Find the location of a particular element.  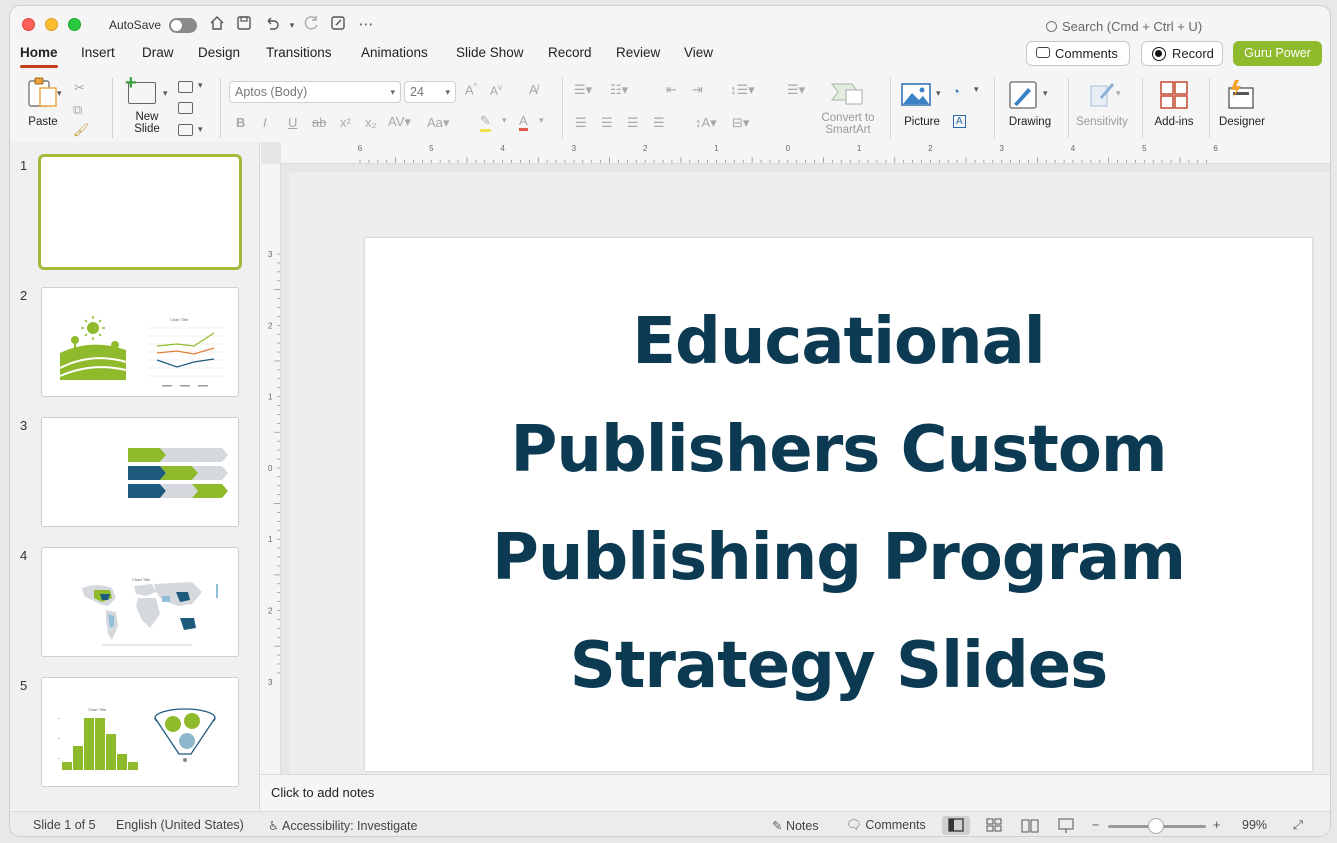

autosave-toggle is located at coordinates (183, 25).